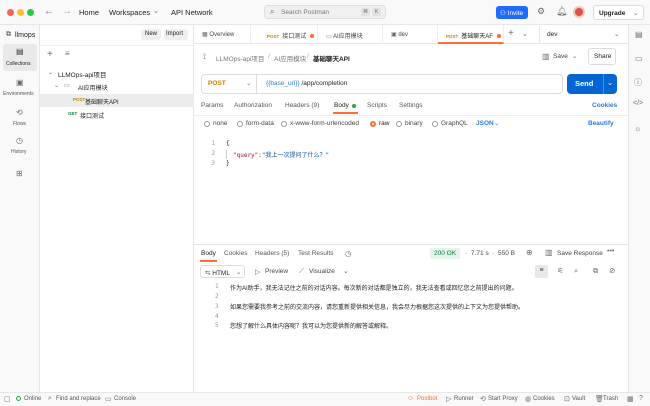  Describe the element at coordinates (610, 399) in the screenshot. I see `trash-button: Trash` at that location.